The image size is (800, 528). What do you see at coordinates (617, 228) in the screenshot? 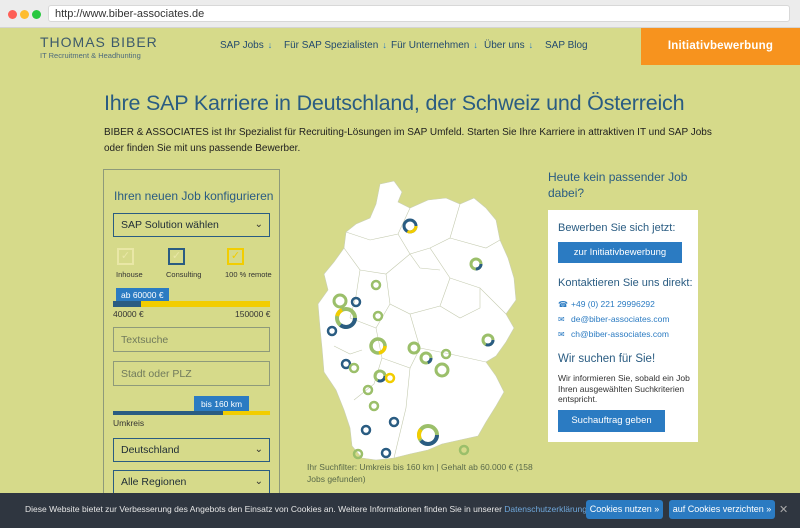
I see `apply-heading: Bewerben Sie sich jetzt:` at bounding box center [617, 228].